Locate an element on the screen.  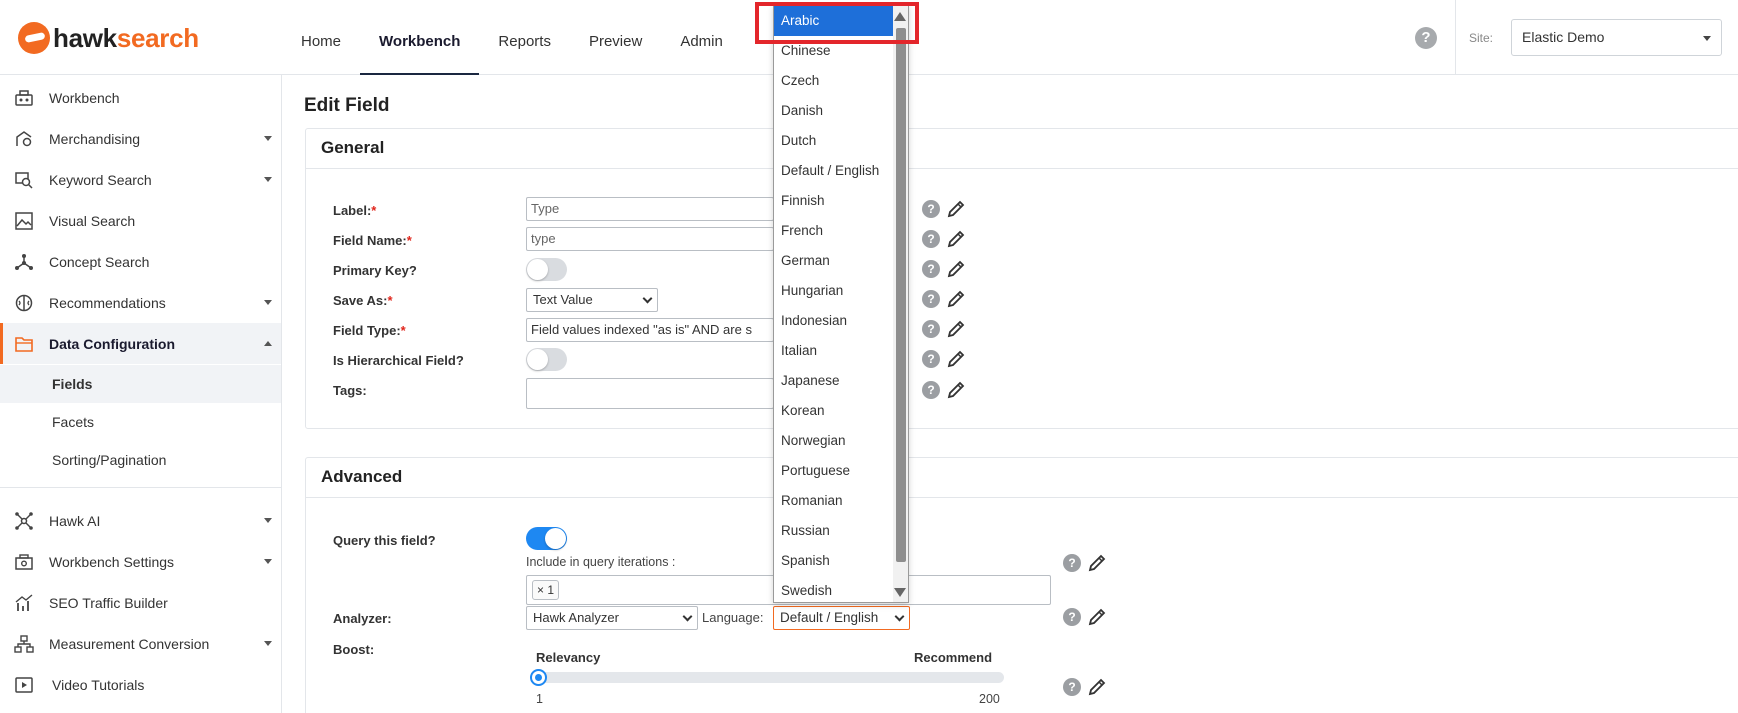
language-option: Italian is located at coordinates (834, 351).